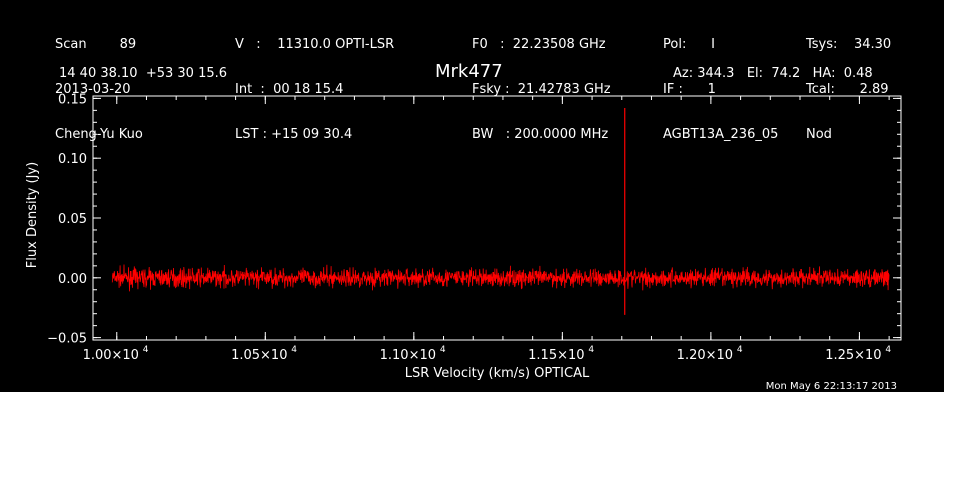  I want to click on y-tick-label: 0.05, so click(72, 219).